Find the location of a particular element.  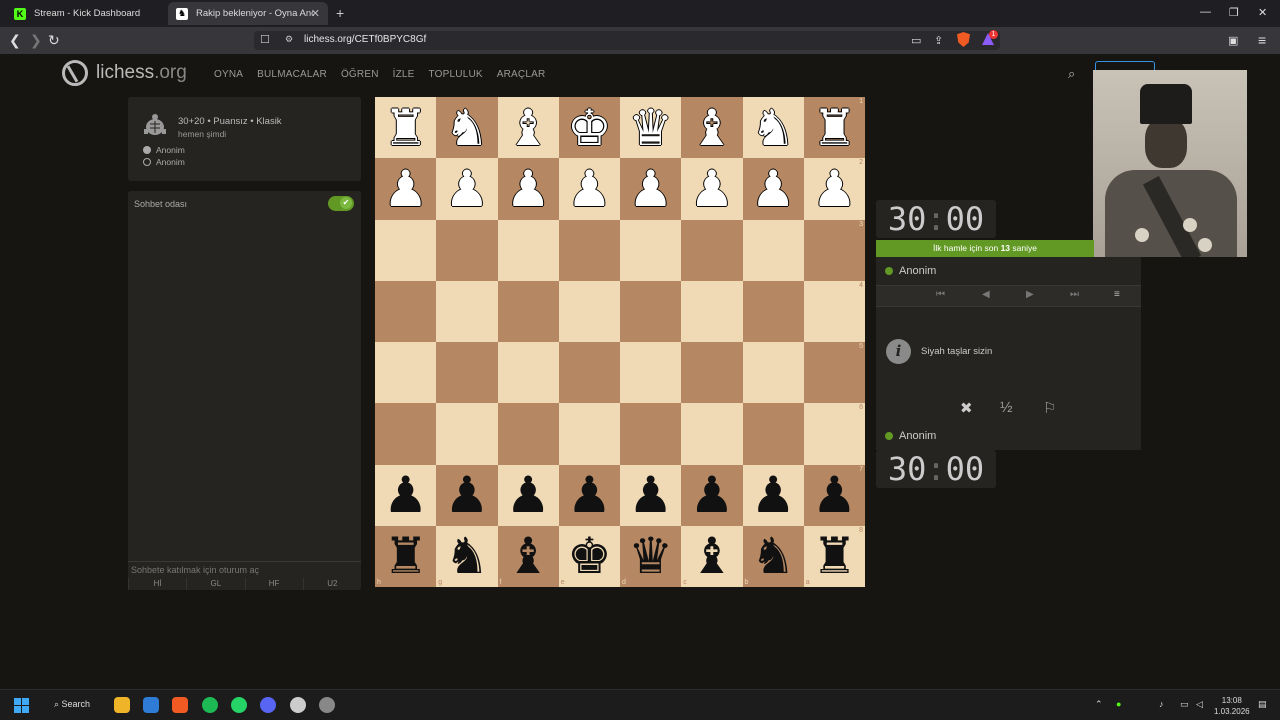

board-square: ♛ is located at coordinates (651, 128).